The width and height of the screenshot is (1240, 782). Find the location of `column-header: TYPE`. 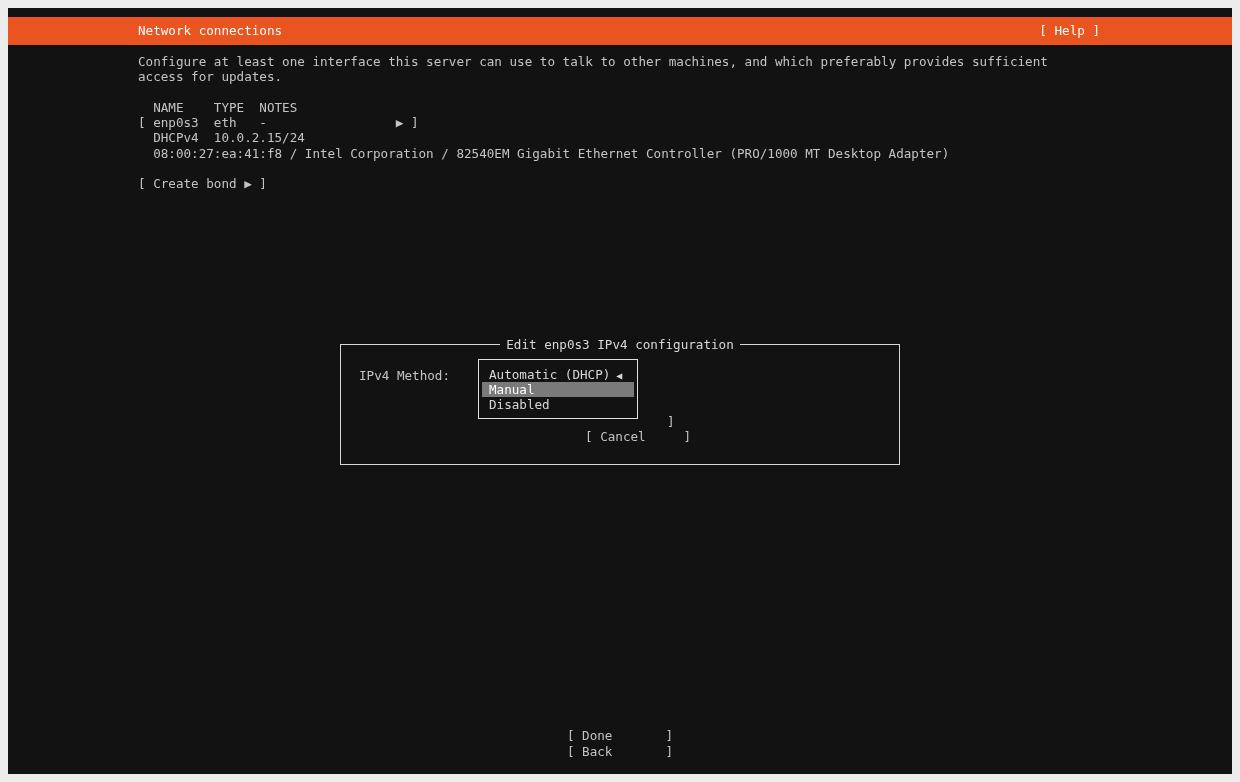

column-header: TYPE is located at coordinates (229, 107).